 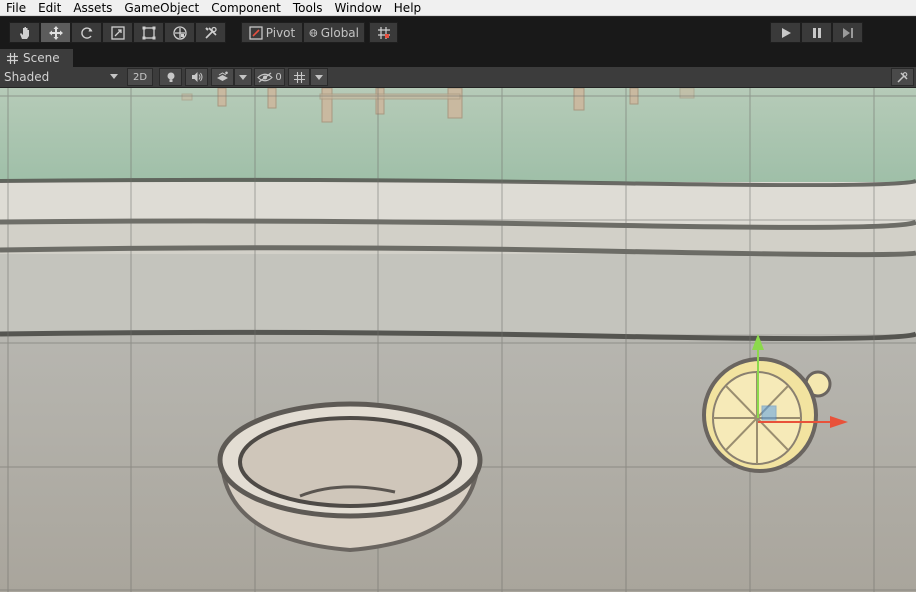 I want to click on visibility-icon, so click(x=265, y=77).